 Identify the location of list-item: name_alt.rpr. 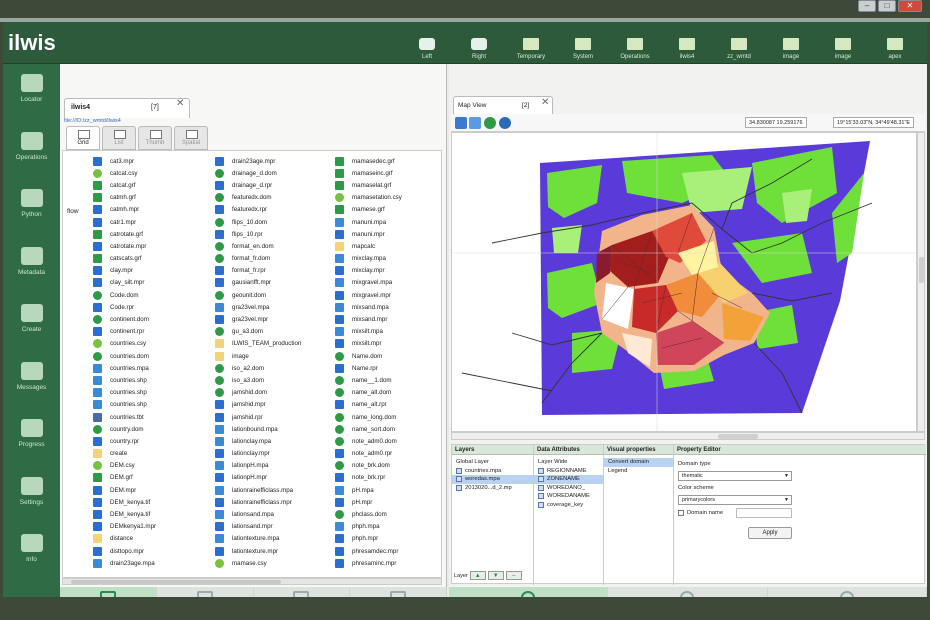
(368, 405).